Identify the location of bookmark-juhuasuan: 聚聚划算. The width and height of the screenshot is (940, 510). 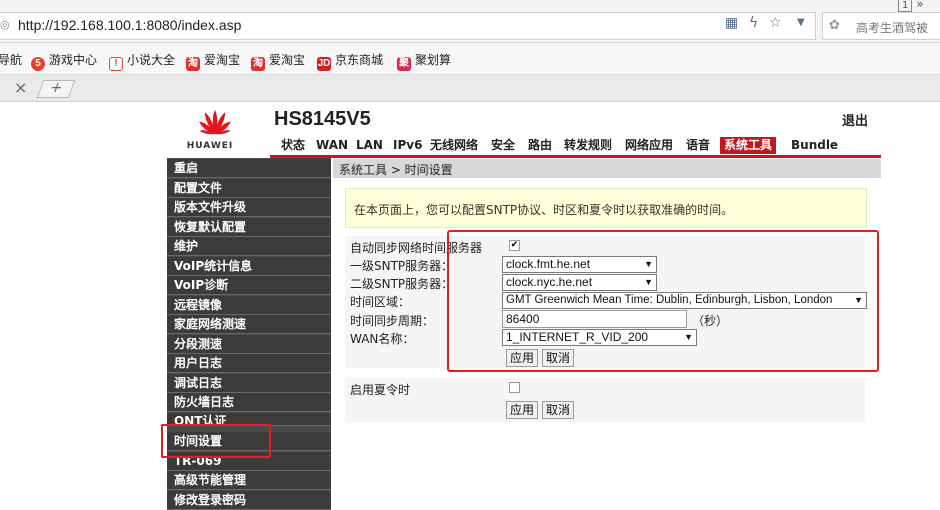
(424, 61).